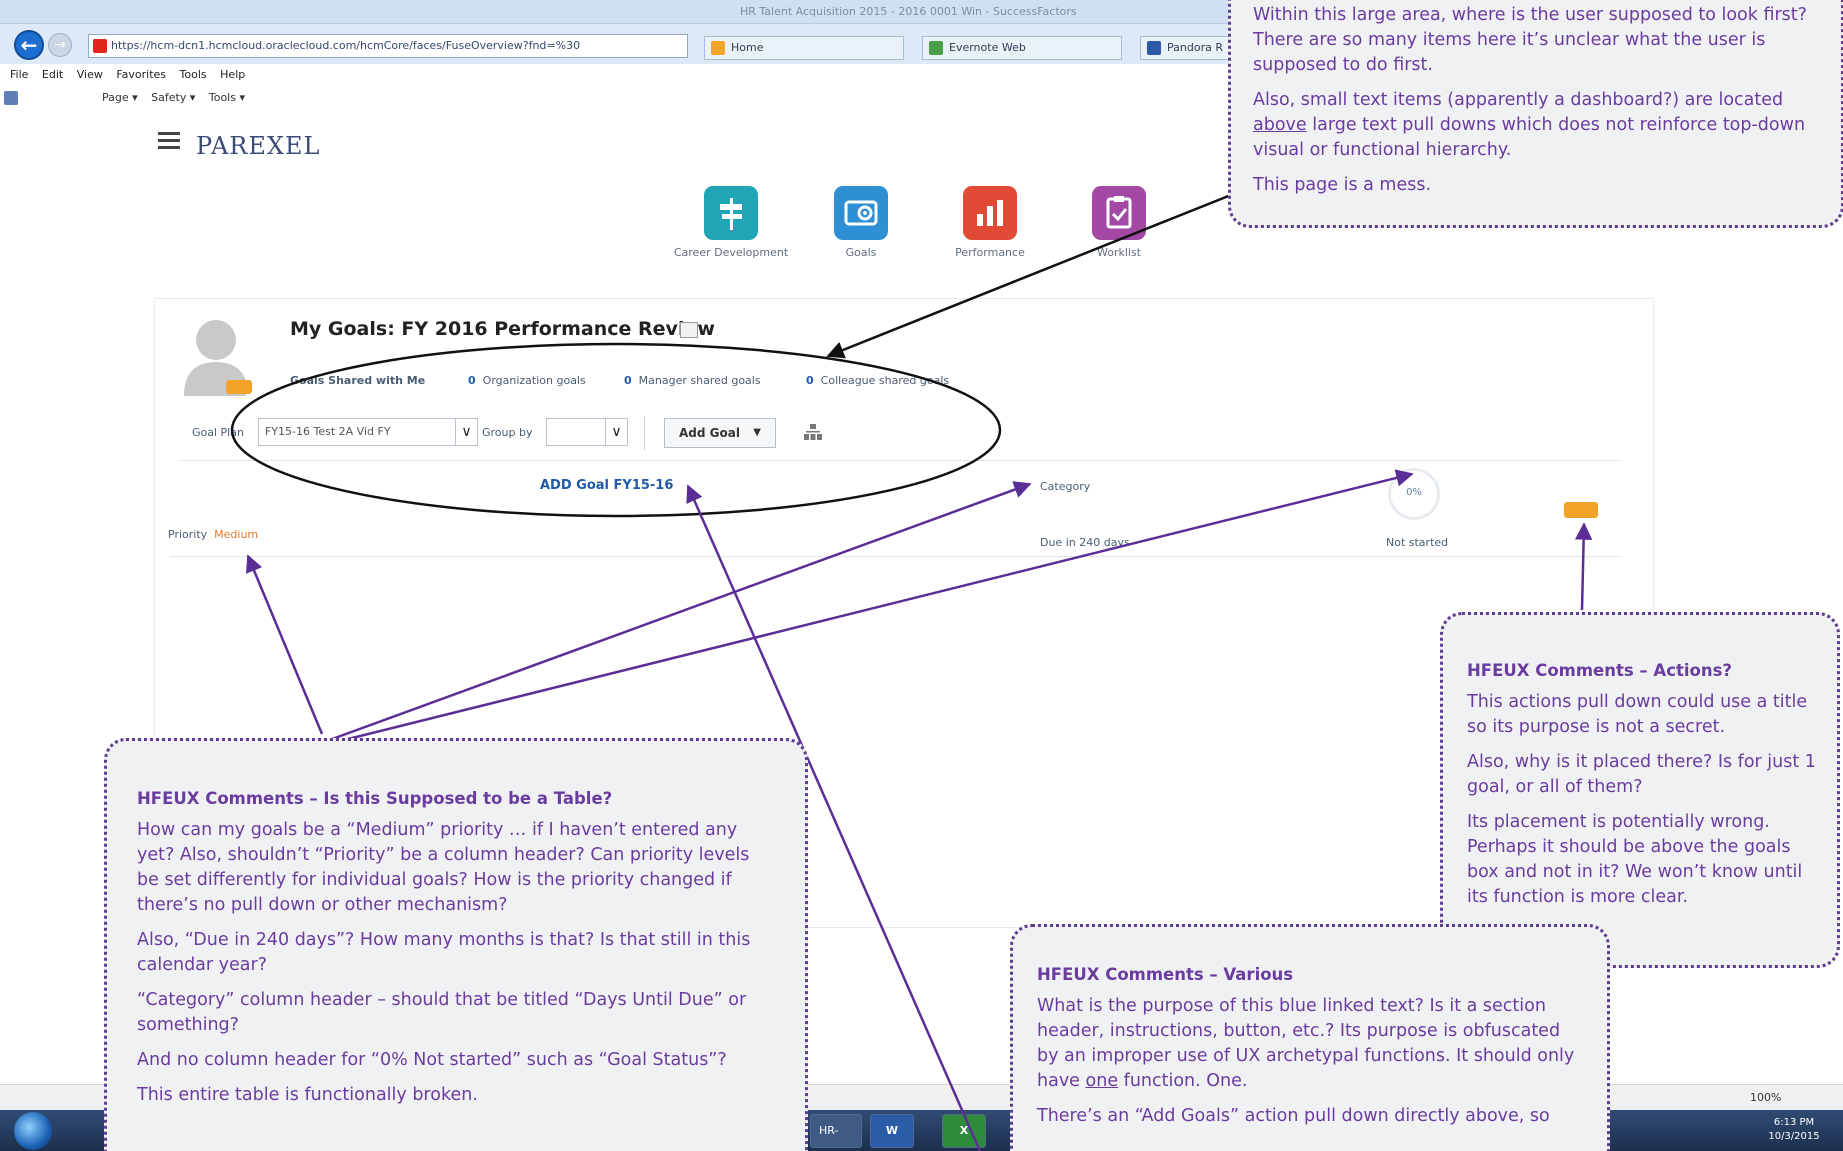 The height and width of the screenshot is (1151, 1843). I want to click on underlined-word: above, so click(1280, 125).